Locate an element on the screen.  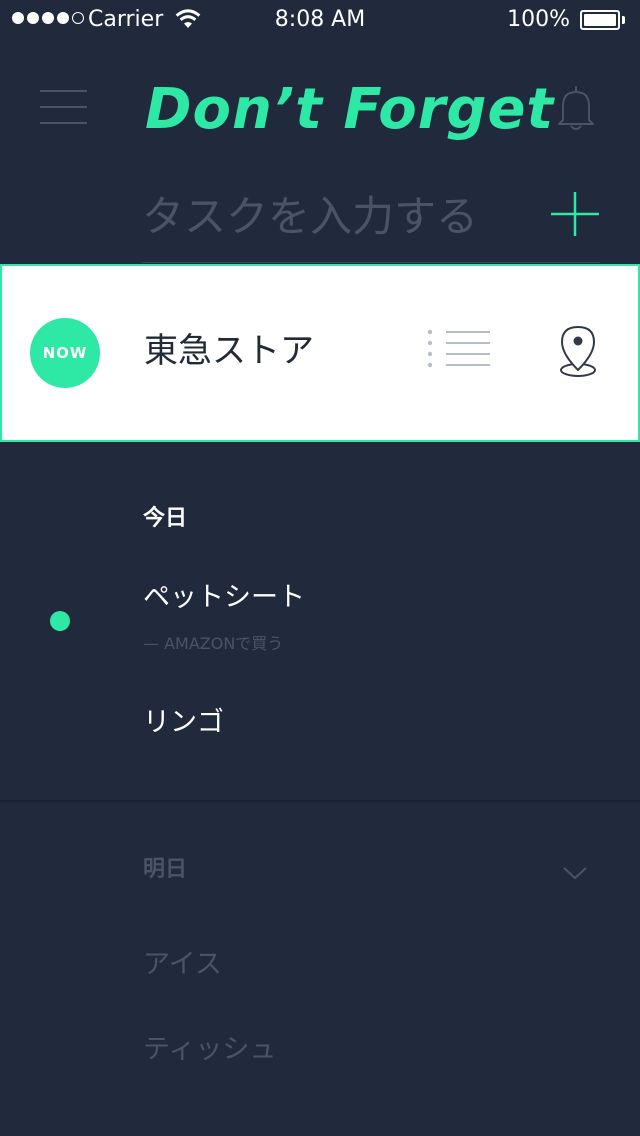
task-subtitle: — AMAZONで買う is located at coordinates (213, 643).